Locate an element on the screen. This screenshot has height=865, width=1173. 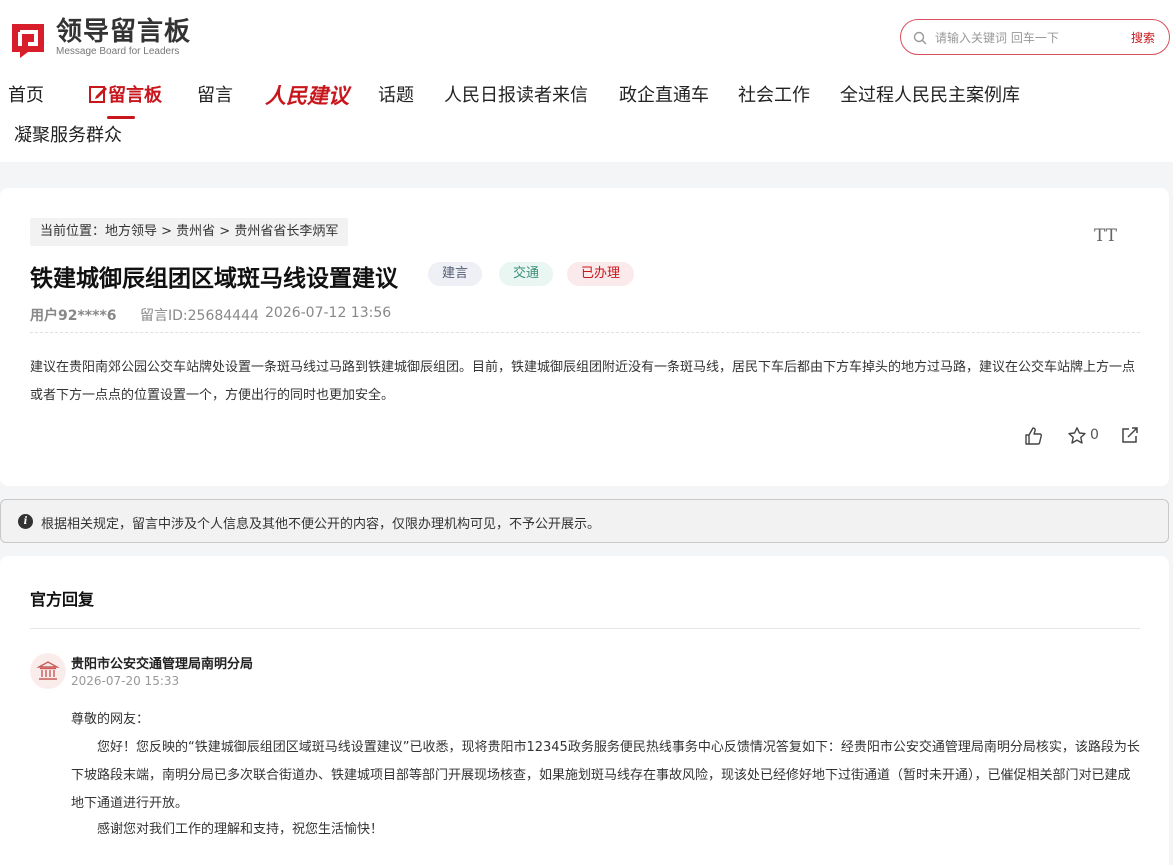
nav-letters: 人民日报读者来信 is located at coordinates (516, 96).